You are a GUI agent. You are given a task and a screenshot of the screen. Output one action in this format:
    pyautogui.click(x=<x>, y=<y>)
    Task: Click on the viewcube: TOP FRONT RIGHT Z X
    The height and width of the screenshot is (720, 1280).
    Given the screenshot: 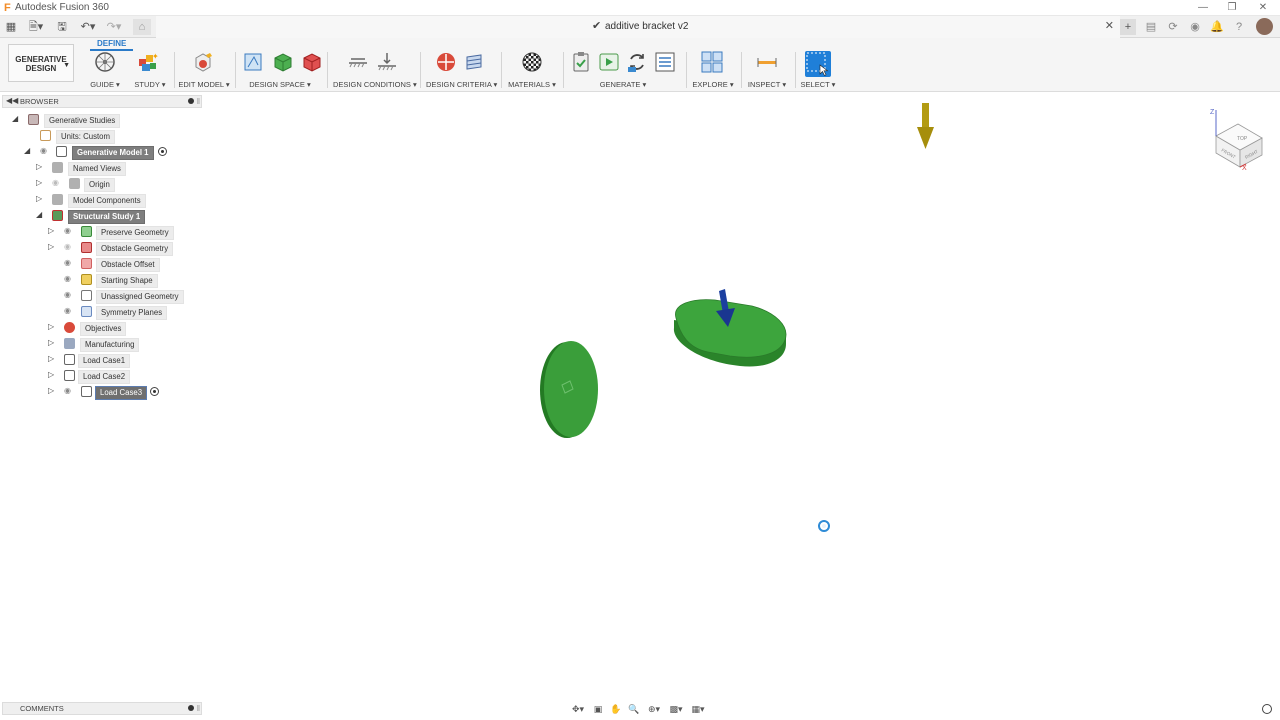 What is the action you would take?
    pyautogui.click(x=1236, y=138)
    